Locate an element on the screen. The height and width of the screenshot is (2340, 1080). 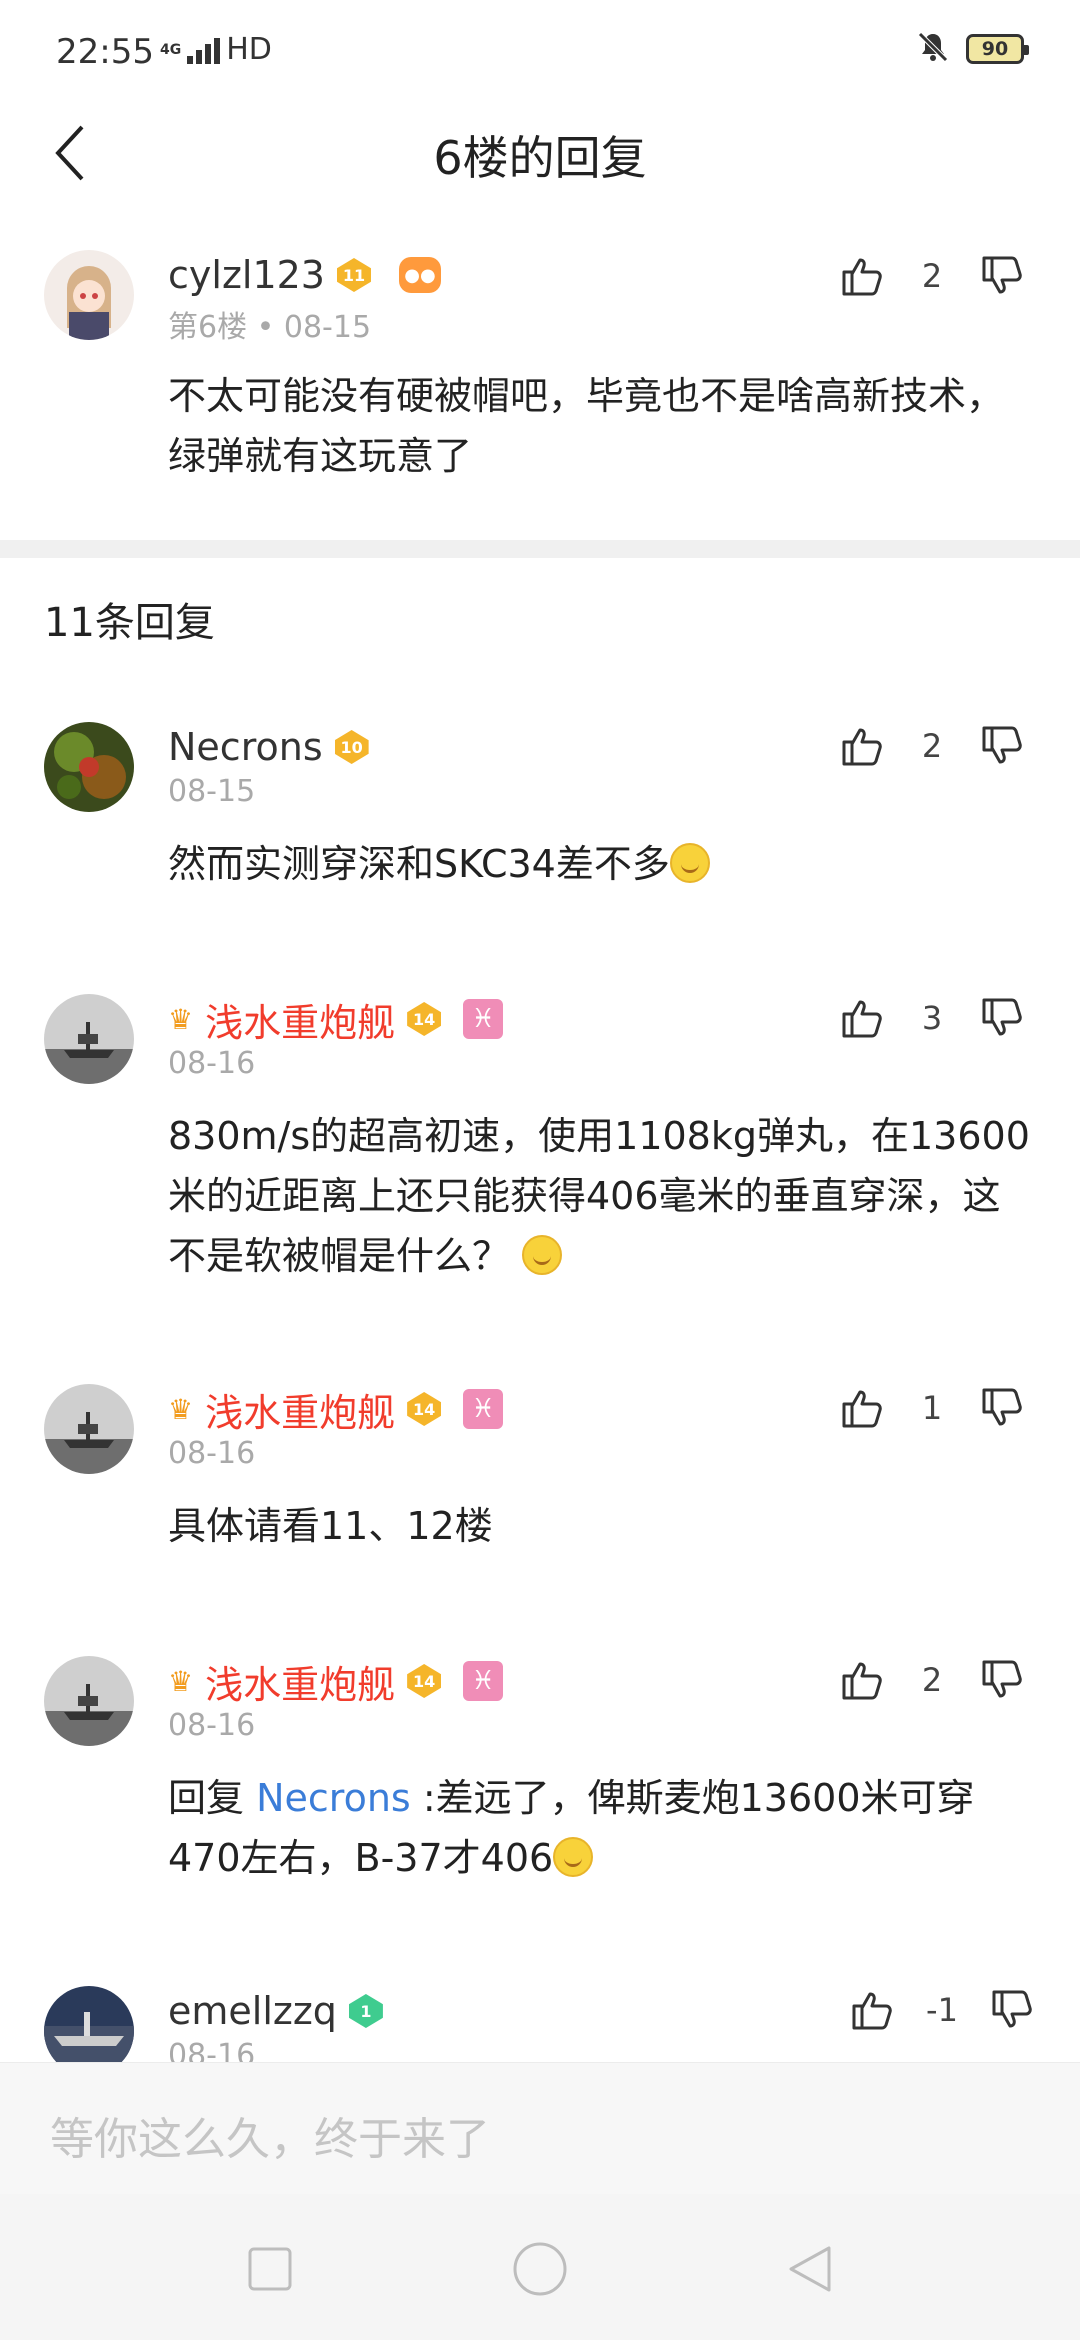
username: emellzzq is located at coordinates (252, 2011).